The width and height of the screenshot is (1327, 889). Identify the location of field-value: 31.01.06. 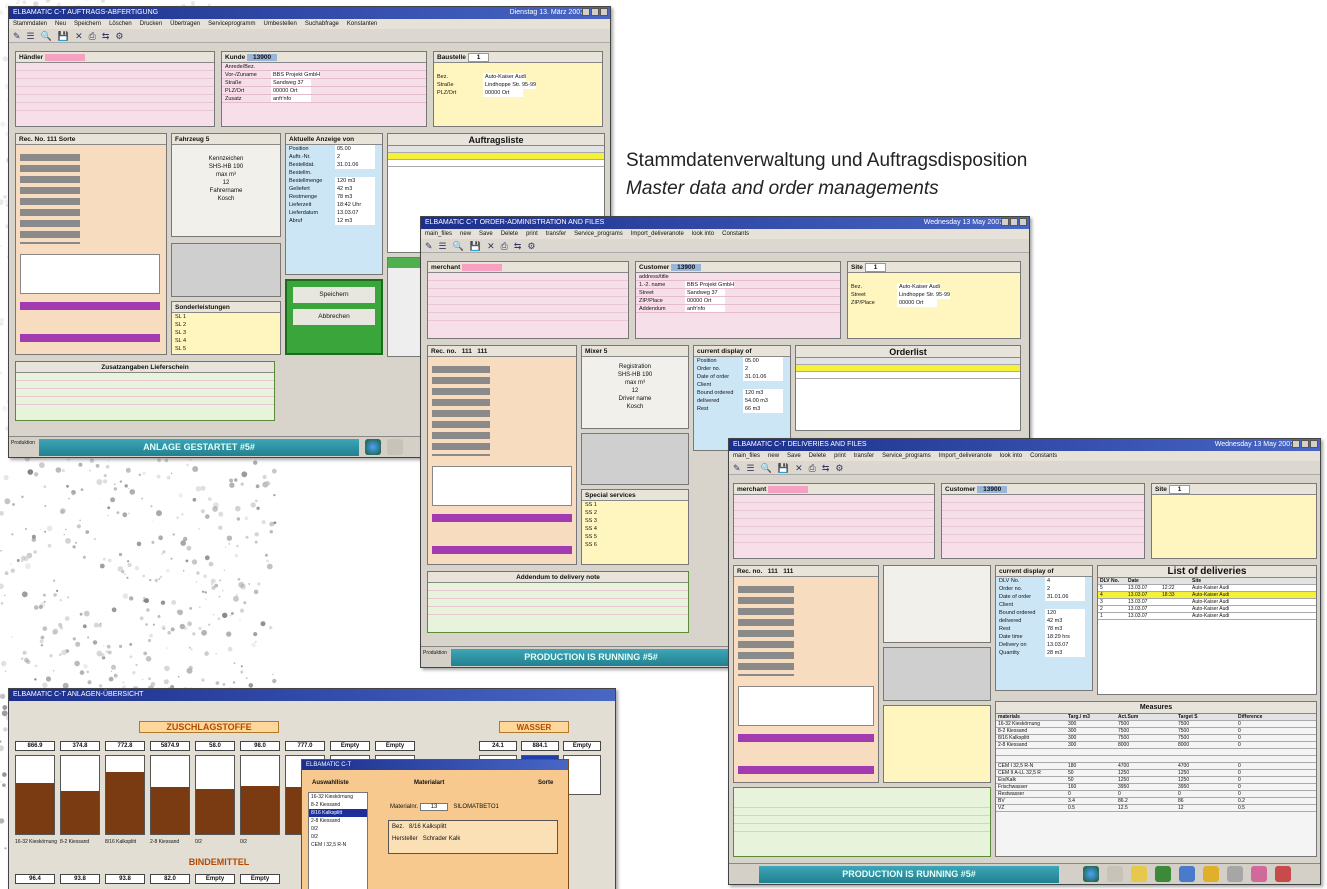
(763, 377).